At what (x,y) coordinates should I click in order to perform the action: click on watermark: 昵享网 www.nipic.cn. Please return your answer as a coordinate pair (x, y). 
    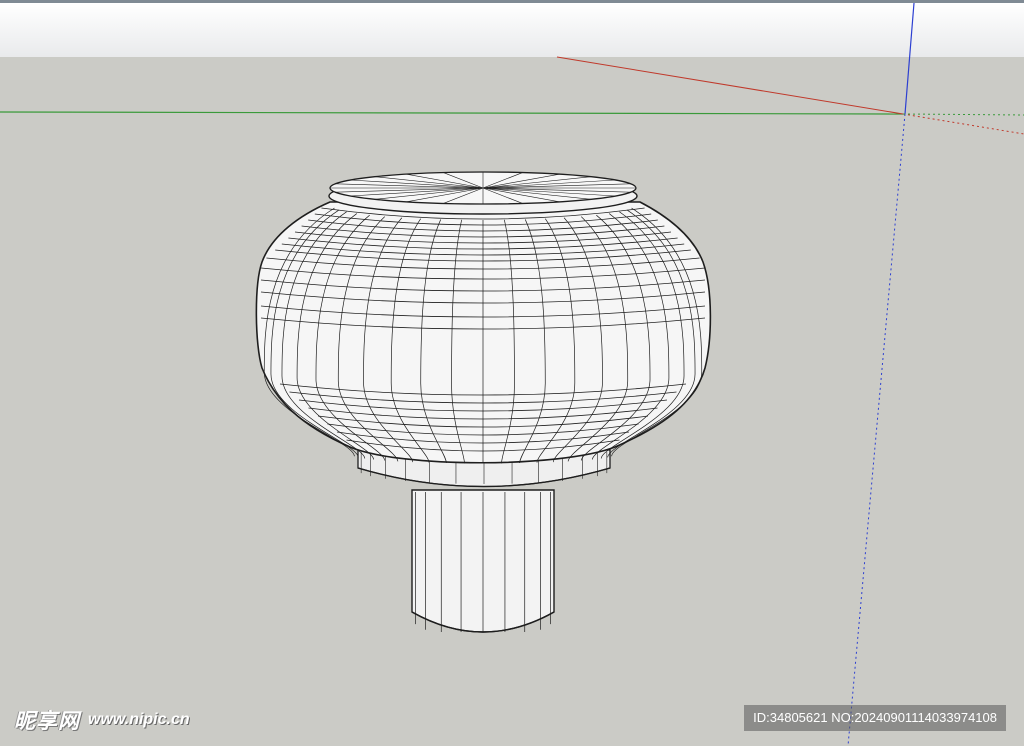
    Looking at the image, I should click on (102, 720).